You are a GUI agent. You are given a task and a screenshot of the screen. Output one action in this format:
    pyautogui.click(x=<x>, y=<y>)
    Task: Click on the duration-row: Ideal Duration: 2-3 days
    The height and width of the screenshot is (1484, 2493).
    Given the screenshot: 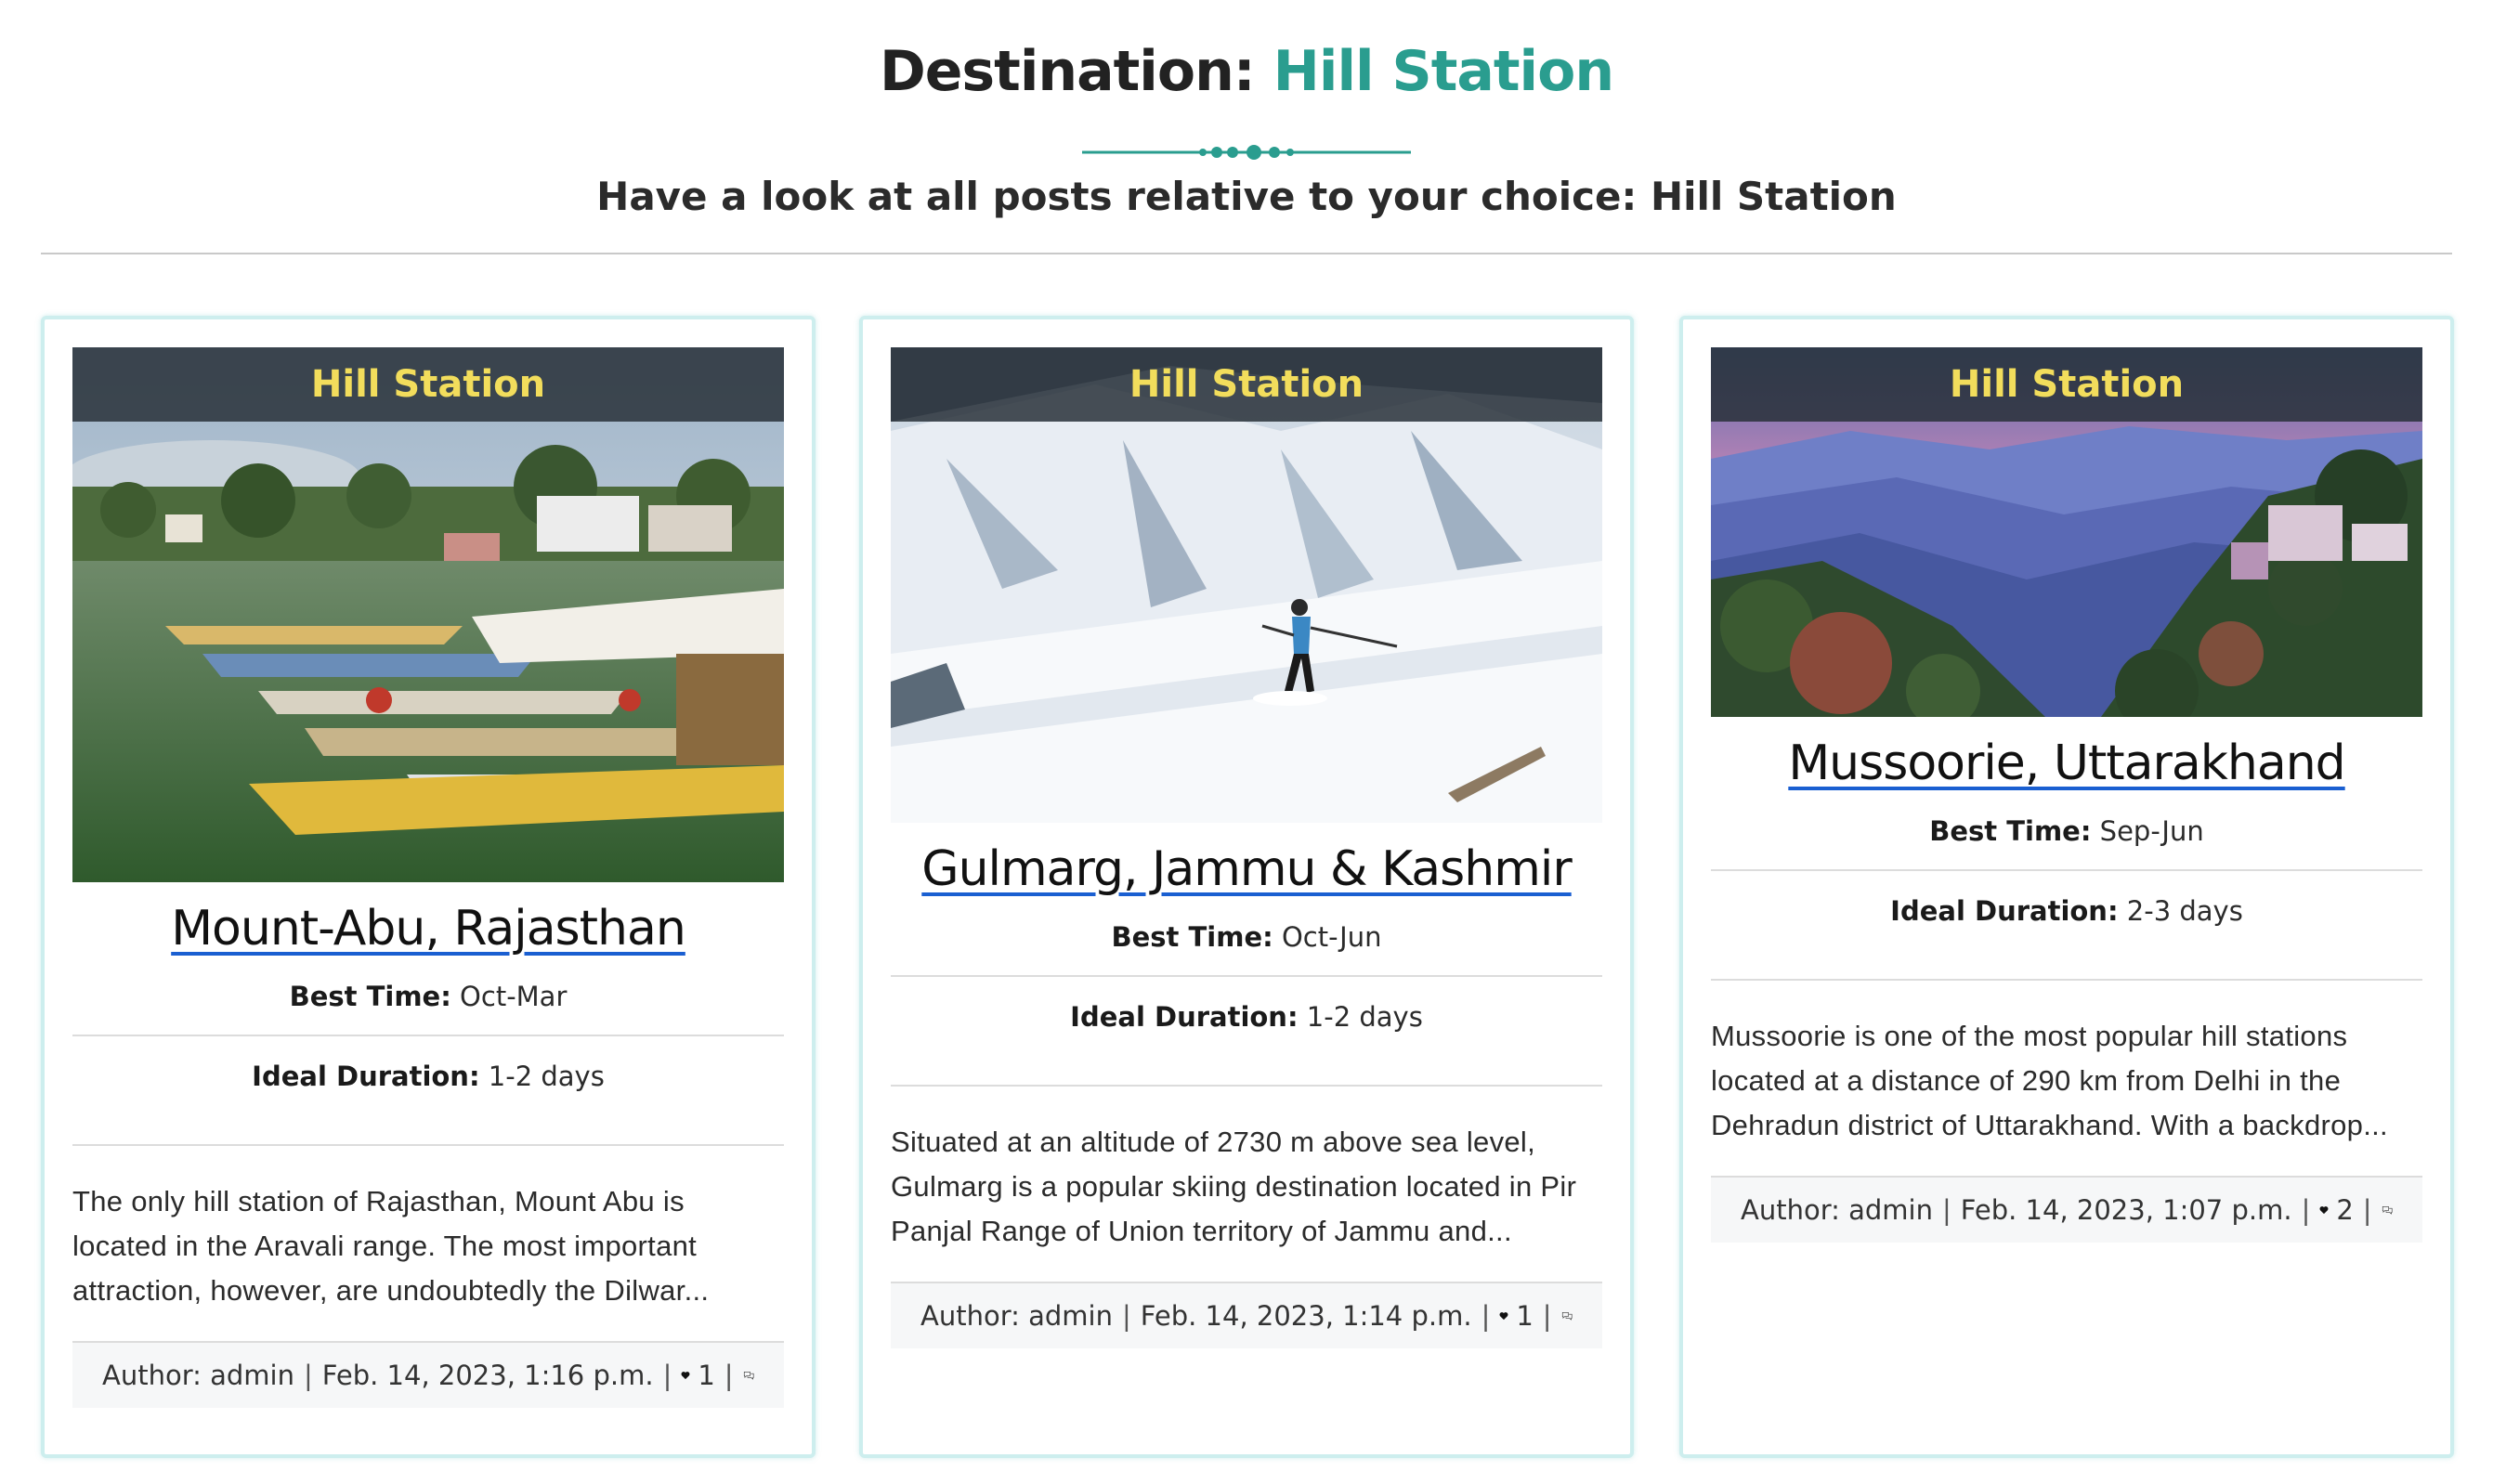 What is the action you would take?
    pyautogui.click(x=2066, y=926)
    